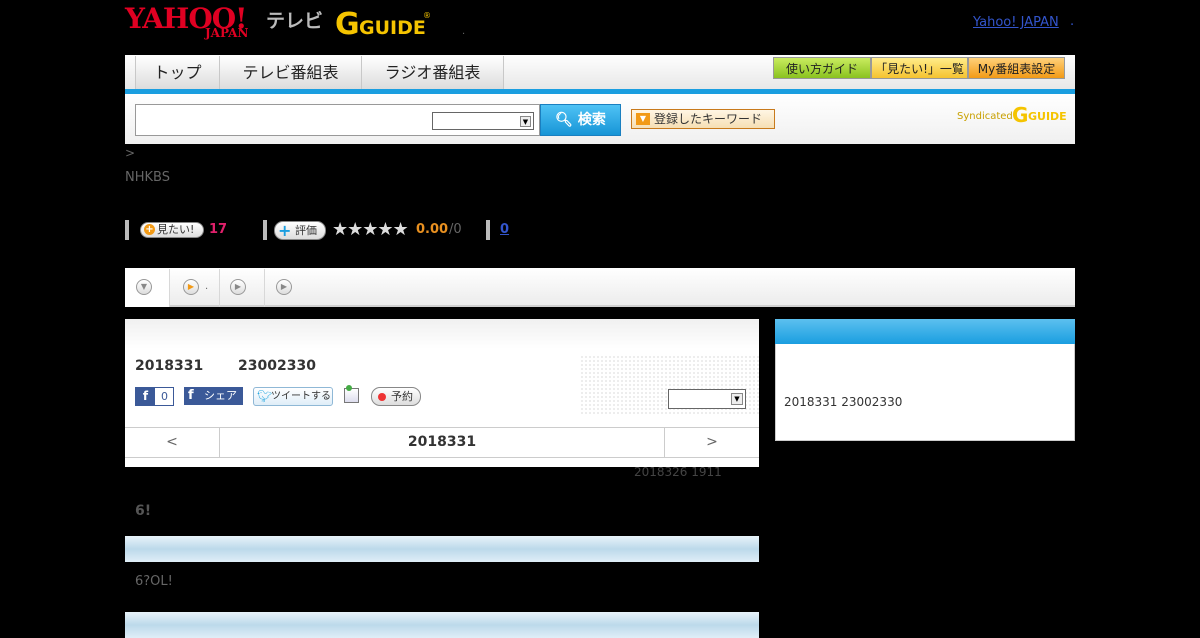 The height and width of the screenshot is (638, 1200). Describe the element at coordinates (564, 120) in the screenshot. I see `search-icon: 🔍︎` at that location.